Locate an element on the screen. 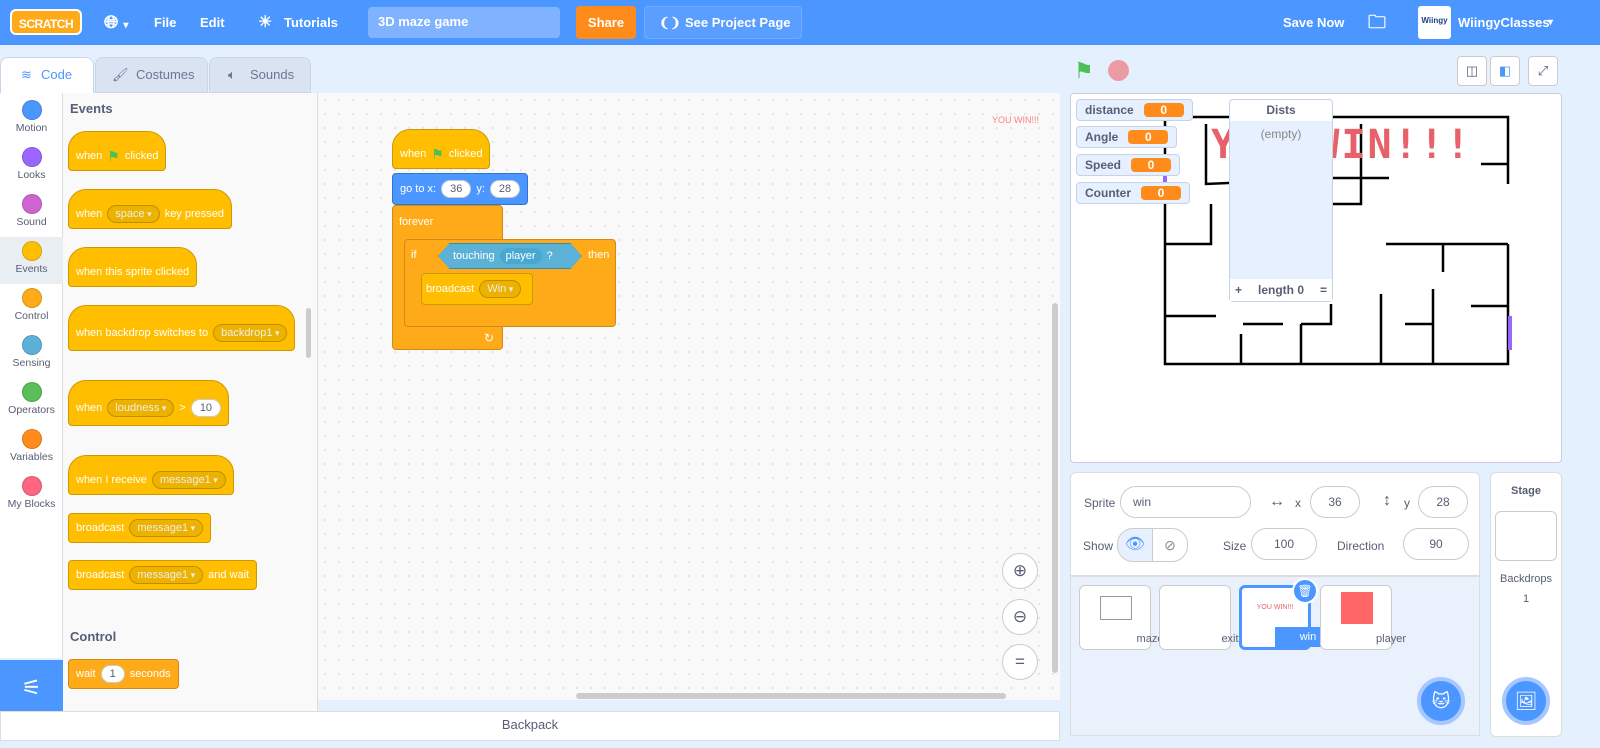 The height and width of the screenshot is (748, 1600). save-now-button: Save Now is located at coordinates (1313, 22).